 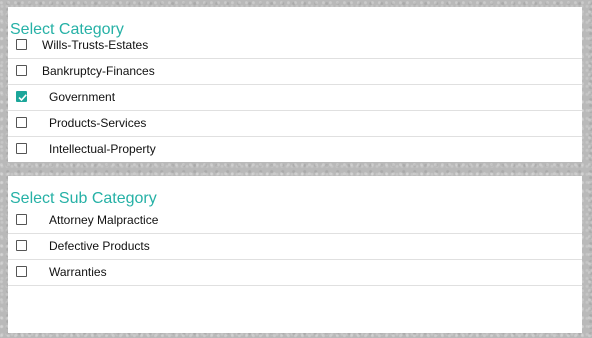 I want to click on sub-category-item-warranties: Warranties, so click(x=295, y=273).